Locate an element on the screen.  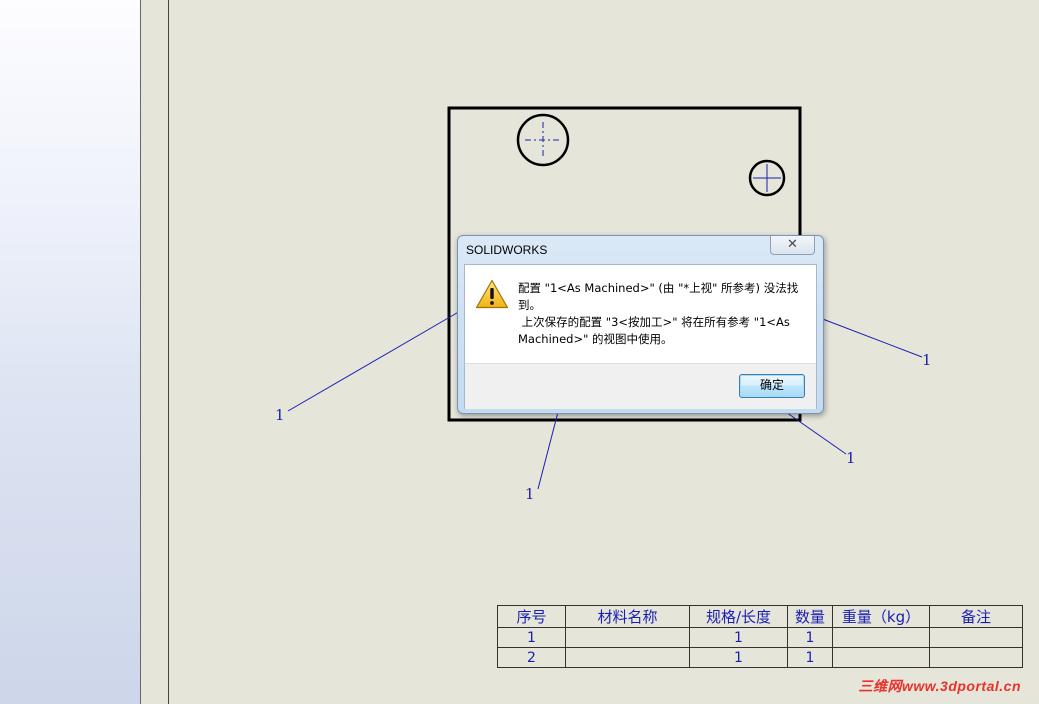
close-icon: ✕ is located at coordinates (792, 244).